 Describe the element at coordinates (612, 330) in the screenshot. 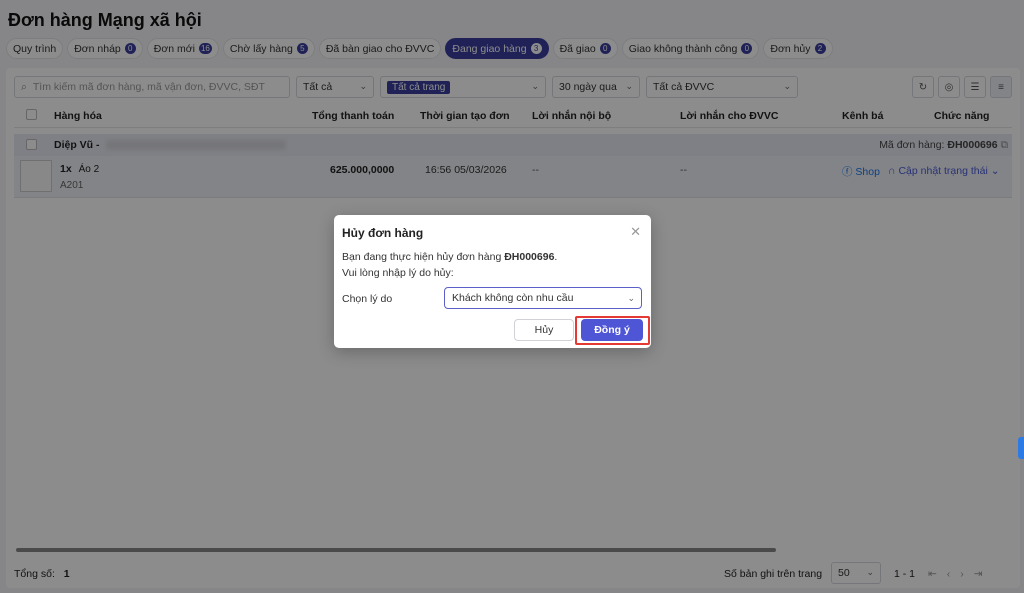

I see `confirm-button: Đồng ý` at that location.